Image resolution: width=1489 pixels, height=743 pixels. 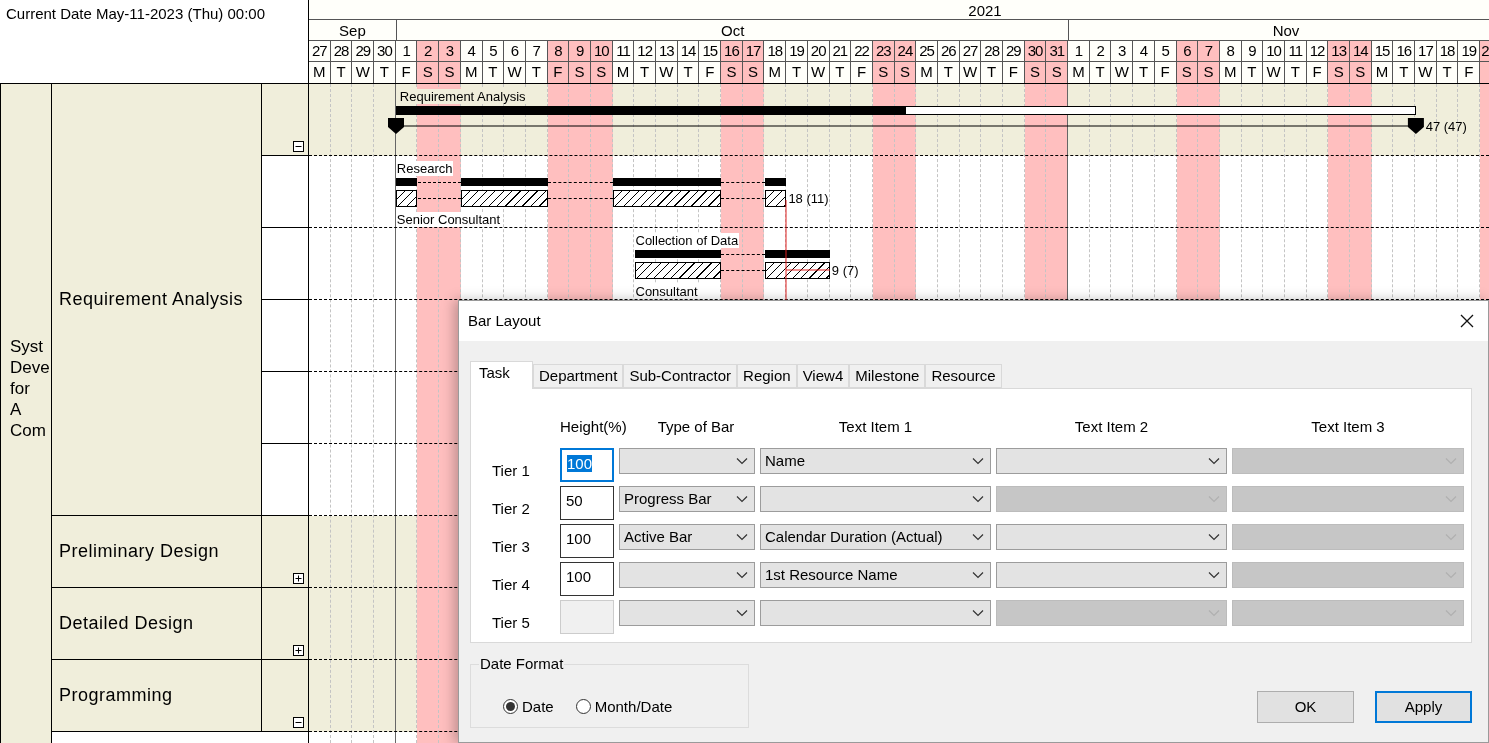 What do you see at coordinates (875, 575) in the screenshot?
I see `dropdown: 1st Resource Name` at bounding box center [875, 575].